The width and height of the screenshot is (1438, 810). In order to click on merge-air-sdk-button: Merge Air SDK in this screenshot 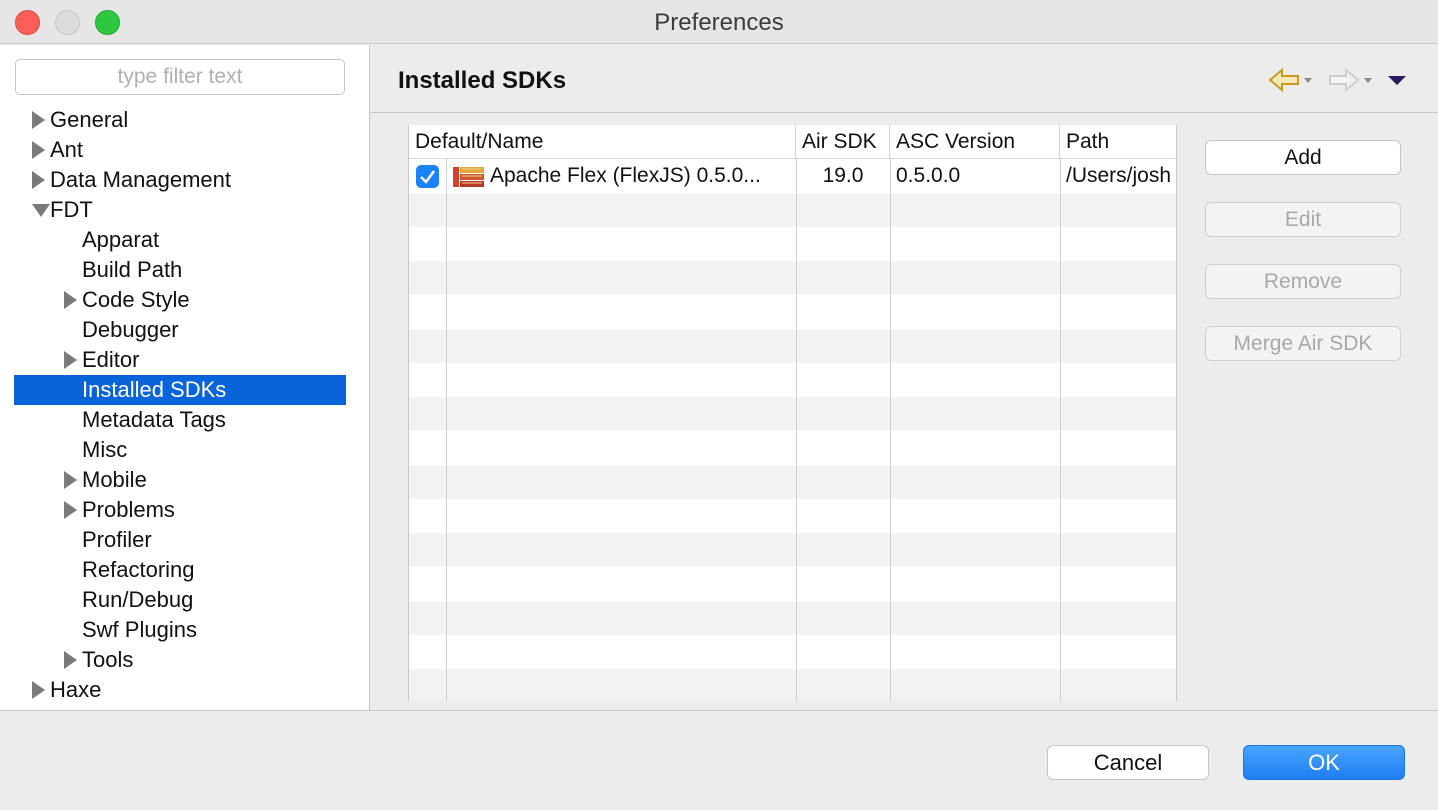, I will do `click(1303, 343)`.